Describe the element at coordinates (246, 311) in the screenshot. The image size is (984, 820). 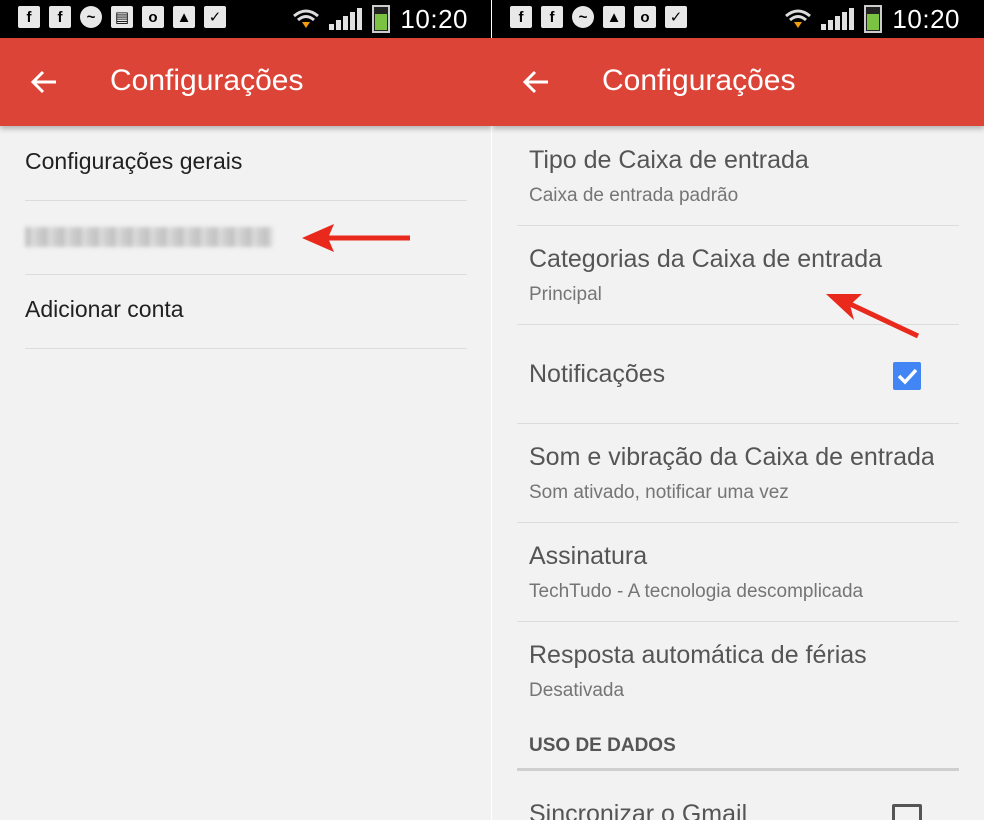
I see `add-account-item: Adicionar conta` at that location.